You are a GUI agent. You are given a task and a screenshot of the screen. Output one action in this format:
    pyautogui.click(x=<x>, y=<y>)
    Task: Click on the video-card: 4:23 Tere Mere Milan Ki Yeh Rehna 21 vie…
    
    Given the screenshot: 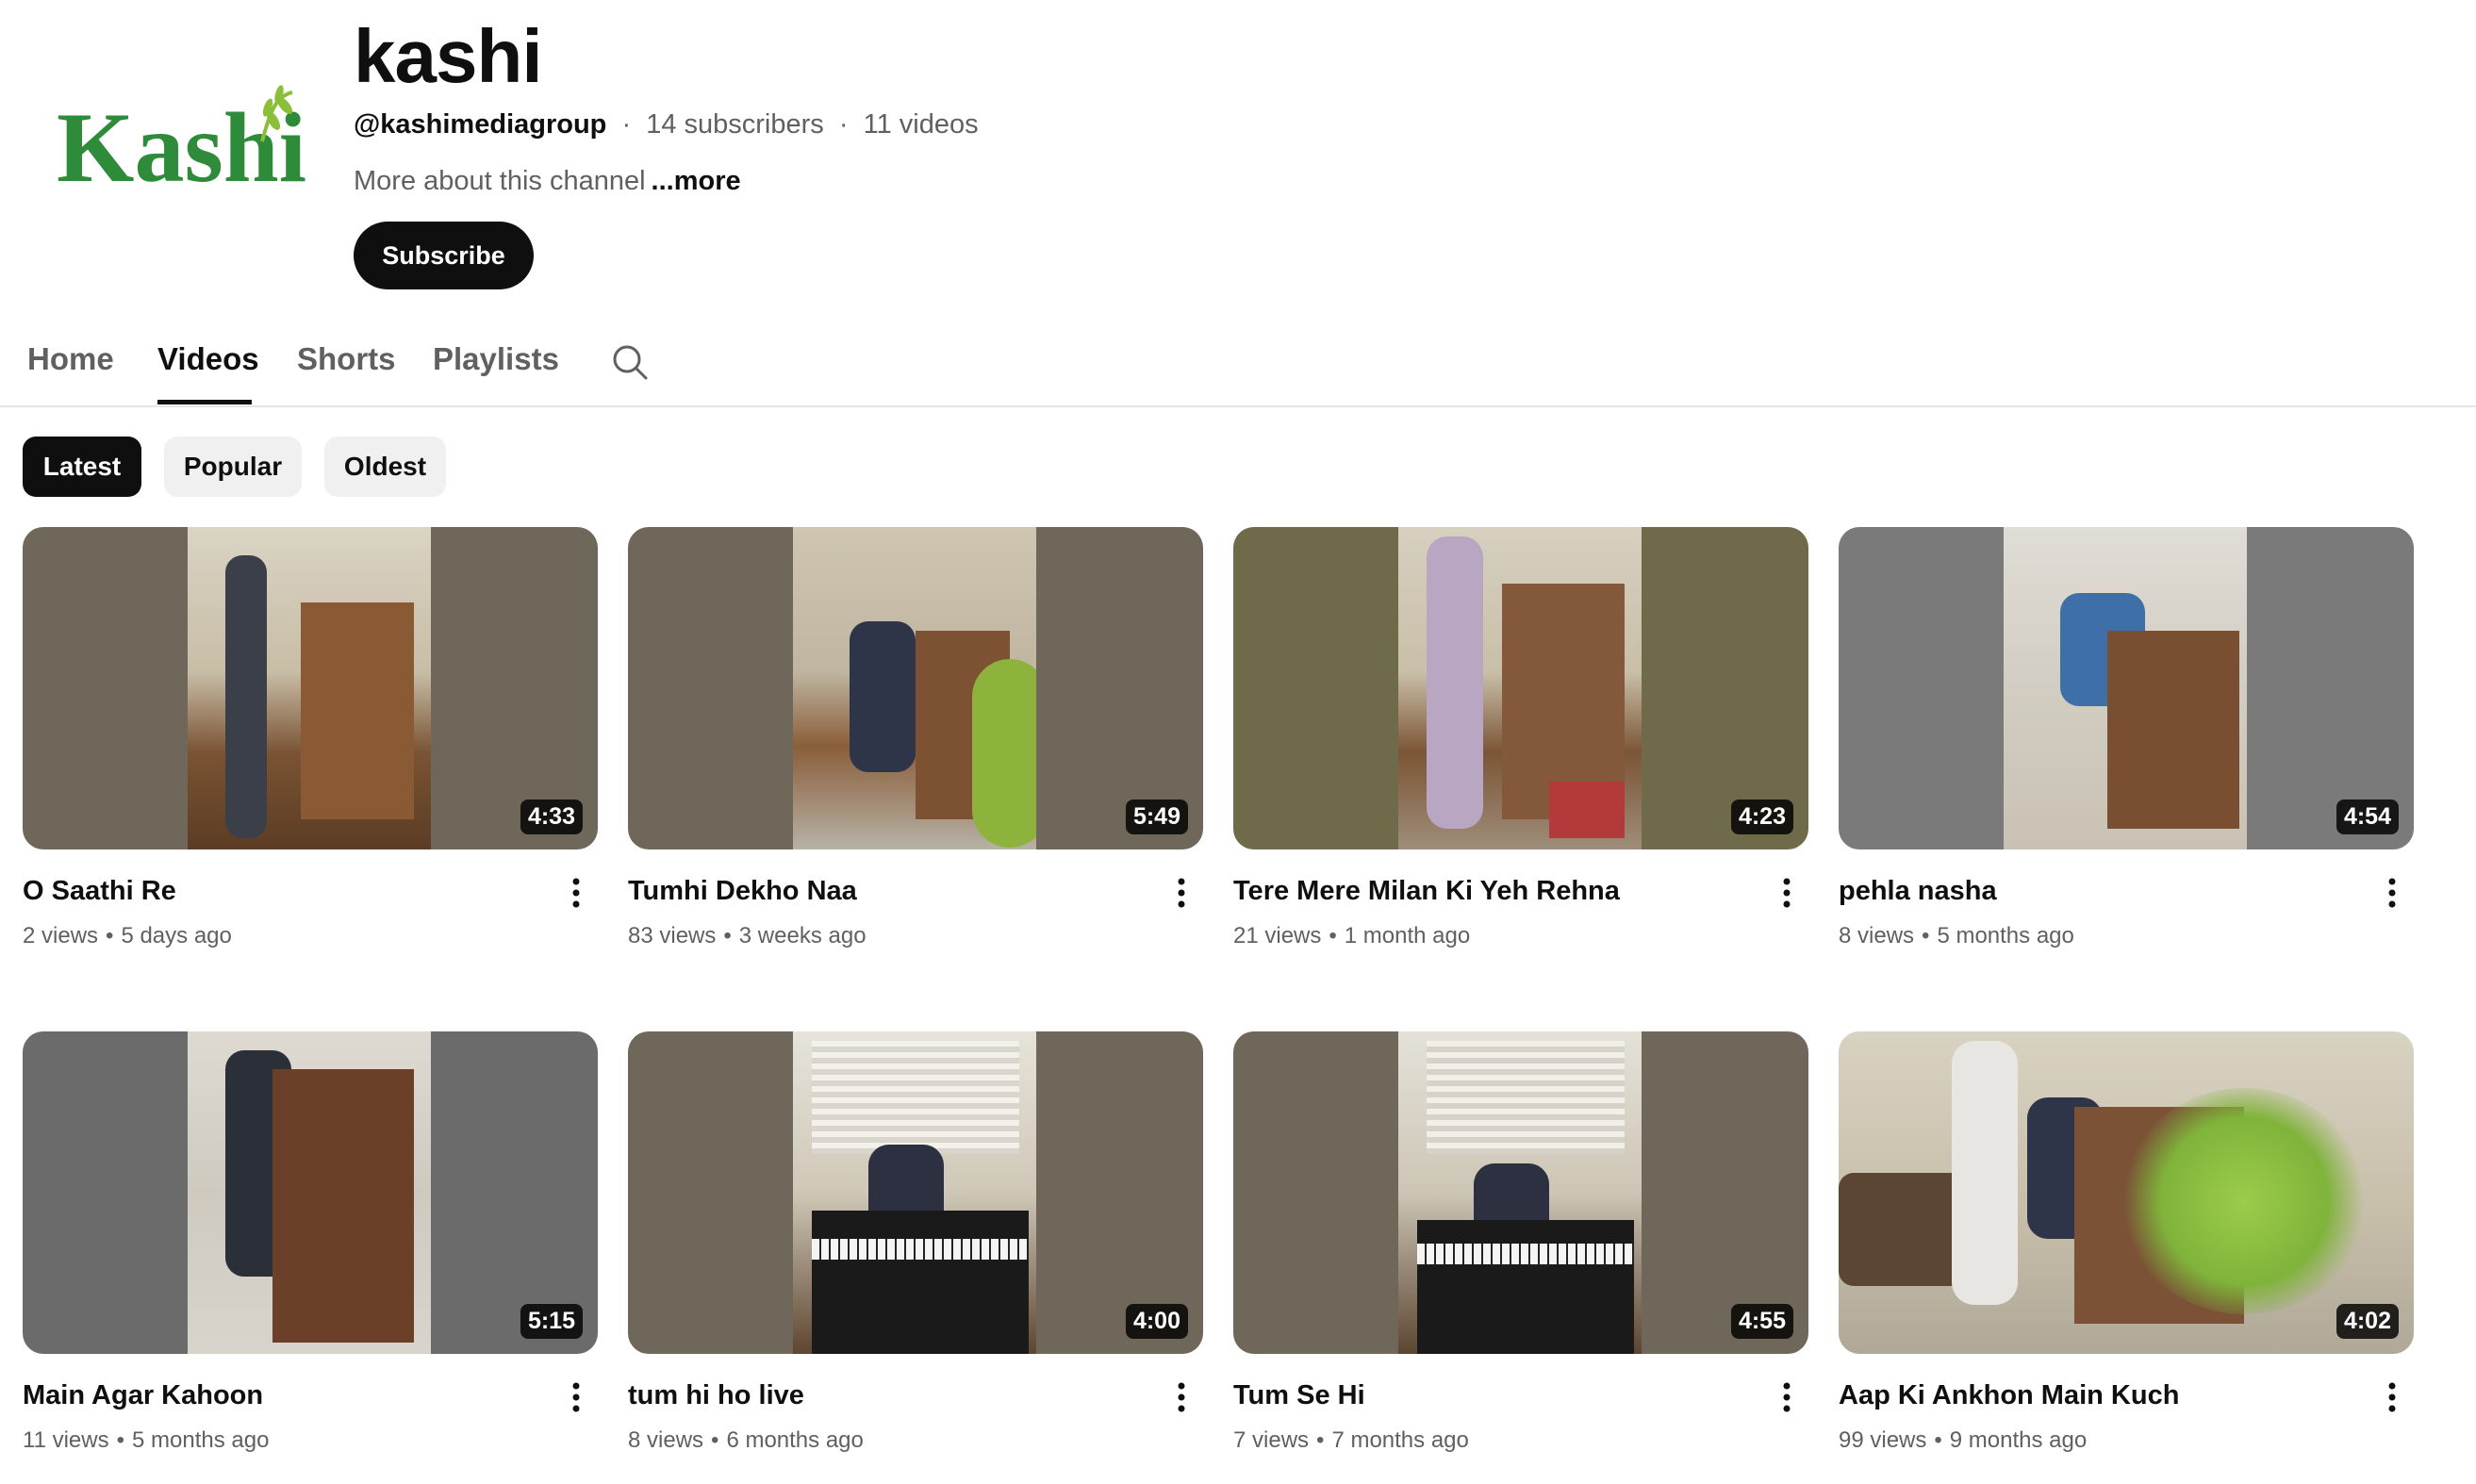 What is the action you would take?
    pyautogui.click(x=1520, y=753)
    